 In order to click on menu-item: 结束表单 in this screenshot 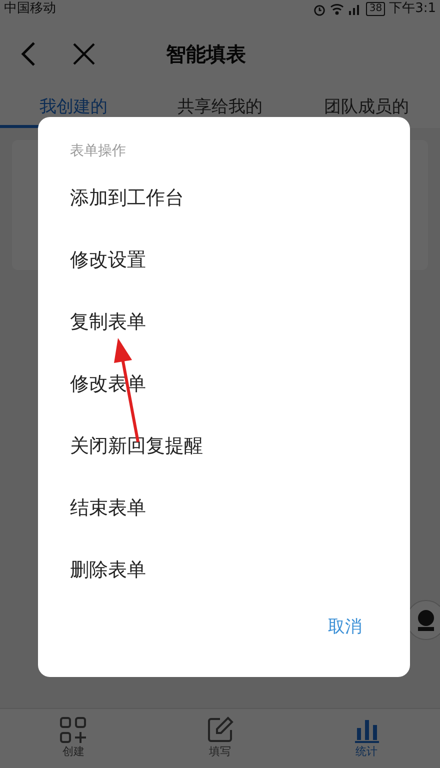, I will do `click(224, 508)`.